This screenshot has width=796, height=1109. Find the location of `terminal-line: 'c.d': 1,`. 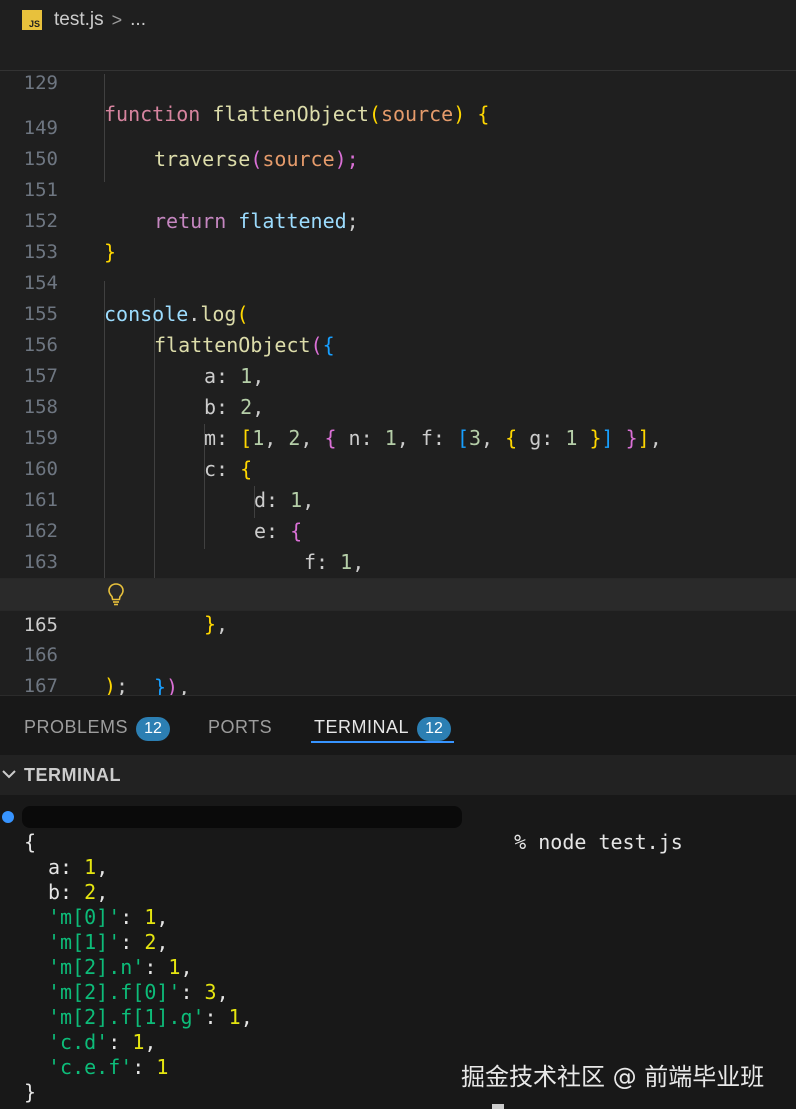

terminal-line: 'c.d': 1, is located at coordinates (102, 1042).